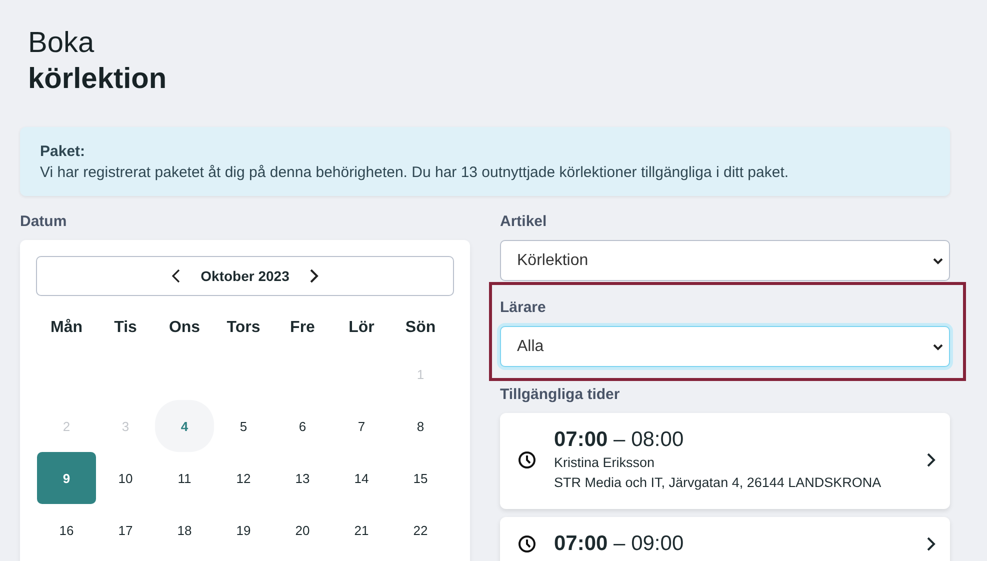 The image size is (987, 561). Describe the element at coordinates (97, 79) in the screenshot. I see `page-title-bold: körlektion` at that location.